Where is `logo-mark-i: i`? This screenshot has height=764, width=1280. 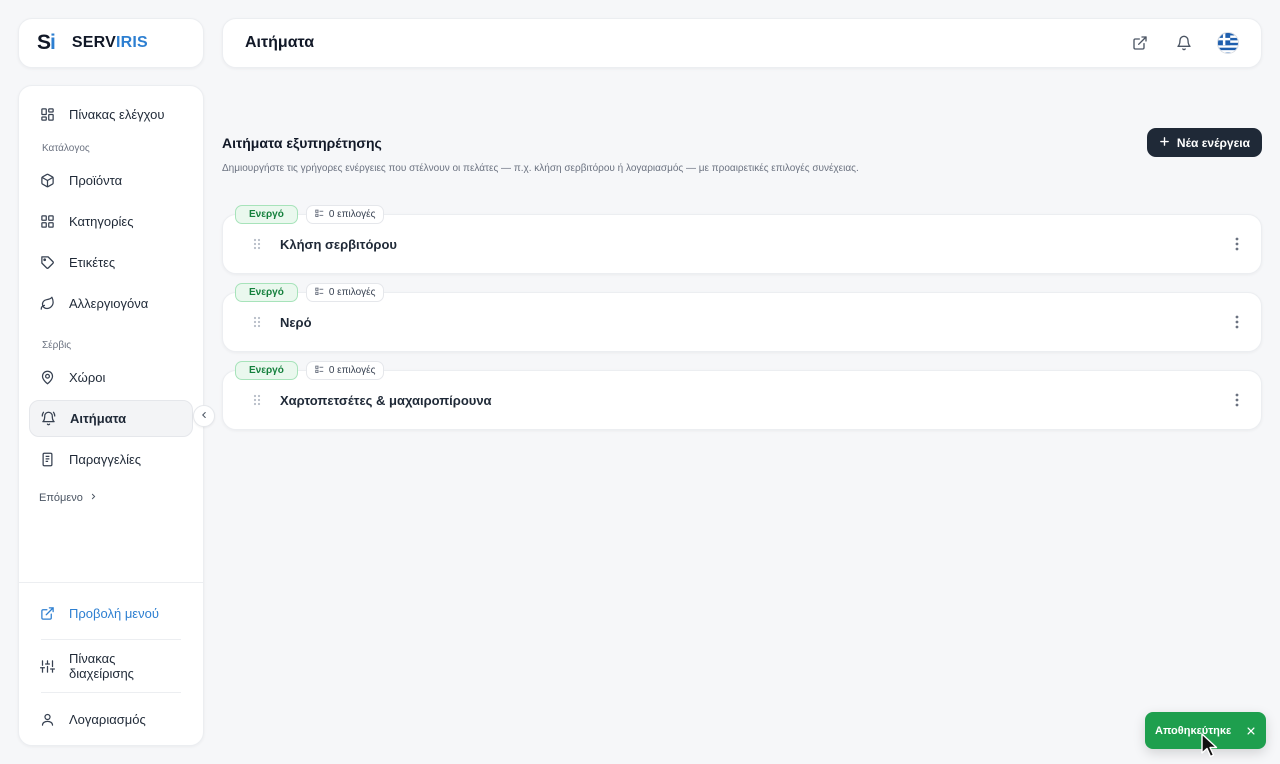
logo-mark-i: i is located at coordinates (53, 42).